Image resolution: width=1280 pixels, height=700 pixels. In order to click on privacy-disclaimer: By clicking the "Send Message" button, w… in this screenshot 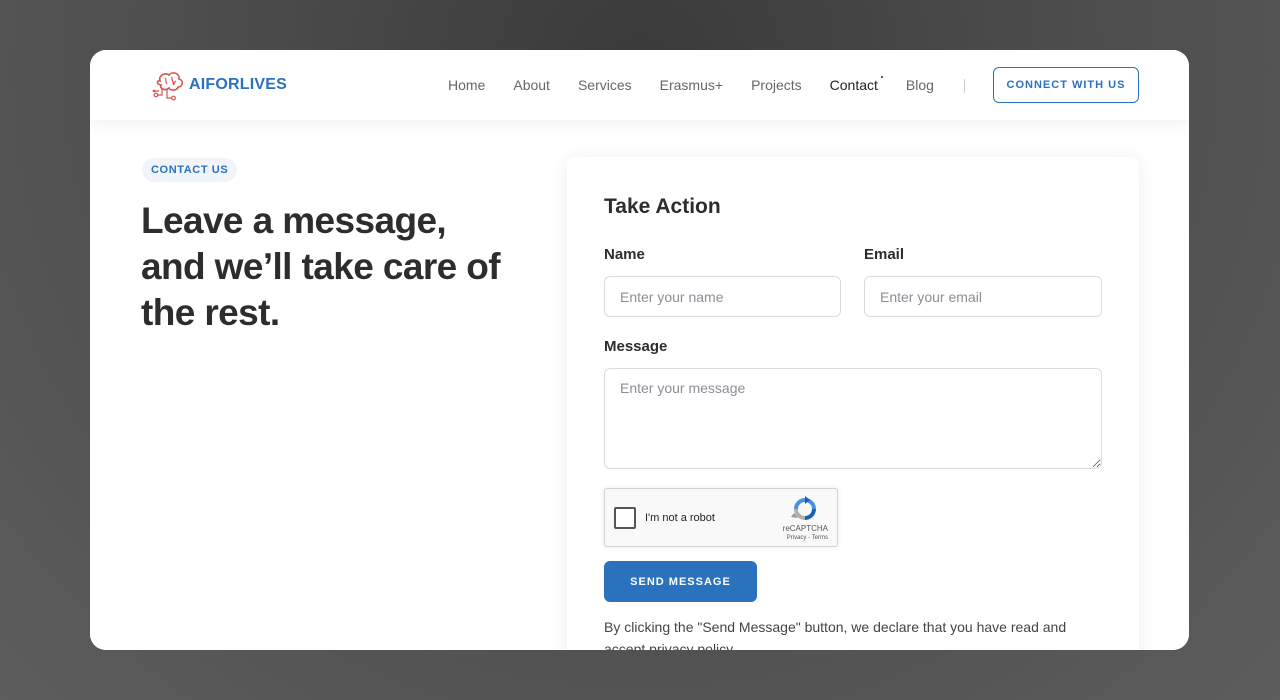, I will do `click(835, 634)`.